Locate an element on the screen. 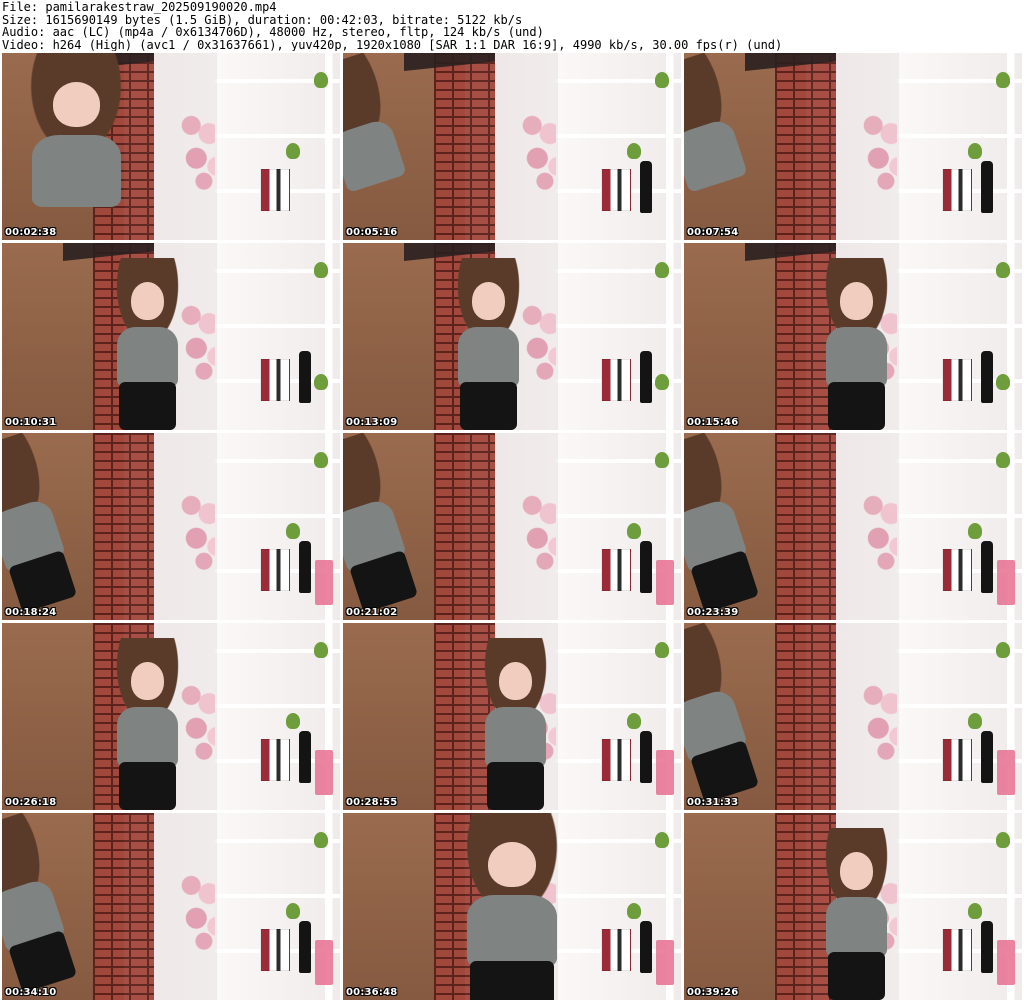 Image resolution: width=1024 pixels, height=1003 pixels. timestamp: 00:36:48 is located at coordinates (372, 992).